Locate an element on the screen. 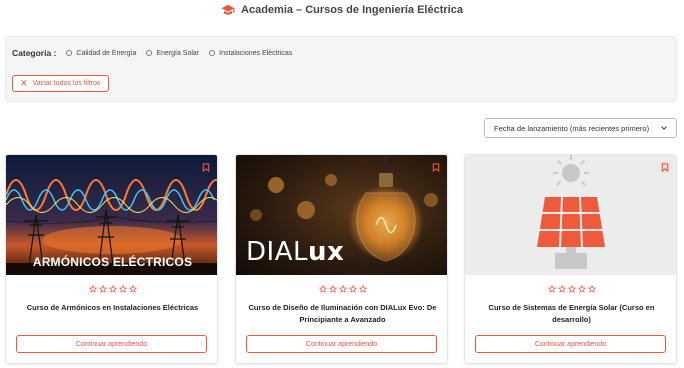 The height and width of the screenshot is (368, 684). solar-panel-image is located at coordinates (570, 215).